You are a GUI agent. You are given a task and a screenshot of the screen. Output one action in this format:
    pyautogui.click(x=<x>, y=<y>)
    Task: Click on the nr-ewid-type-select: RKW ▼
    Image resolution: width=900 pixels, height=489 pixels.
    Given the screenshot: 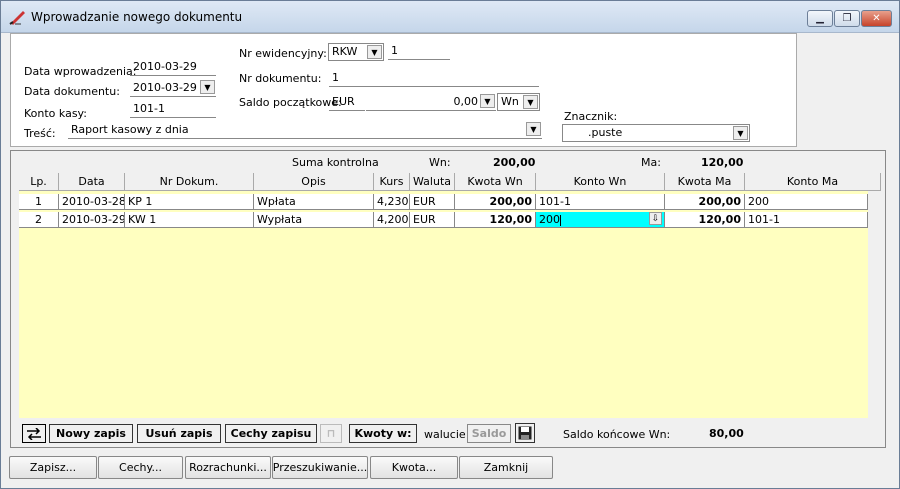 What is the action you would take?
    pyautogui.click(x=356, y=52)
    